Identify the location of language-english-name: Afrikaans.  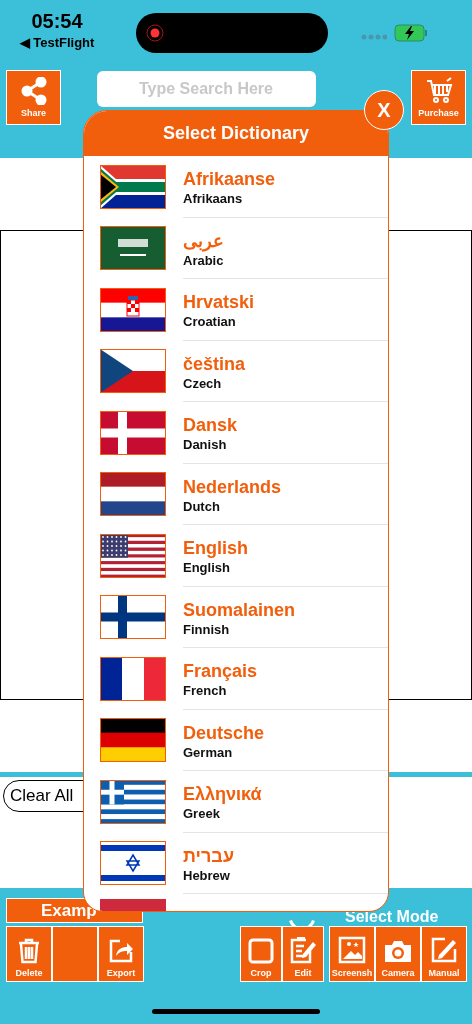
(213, 199).